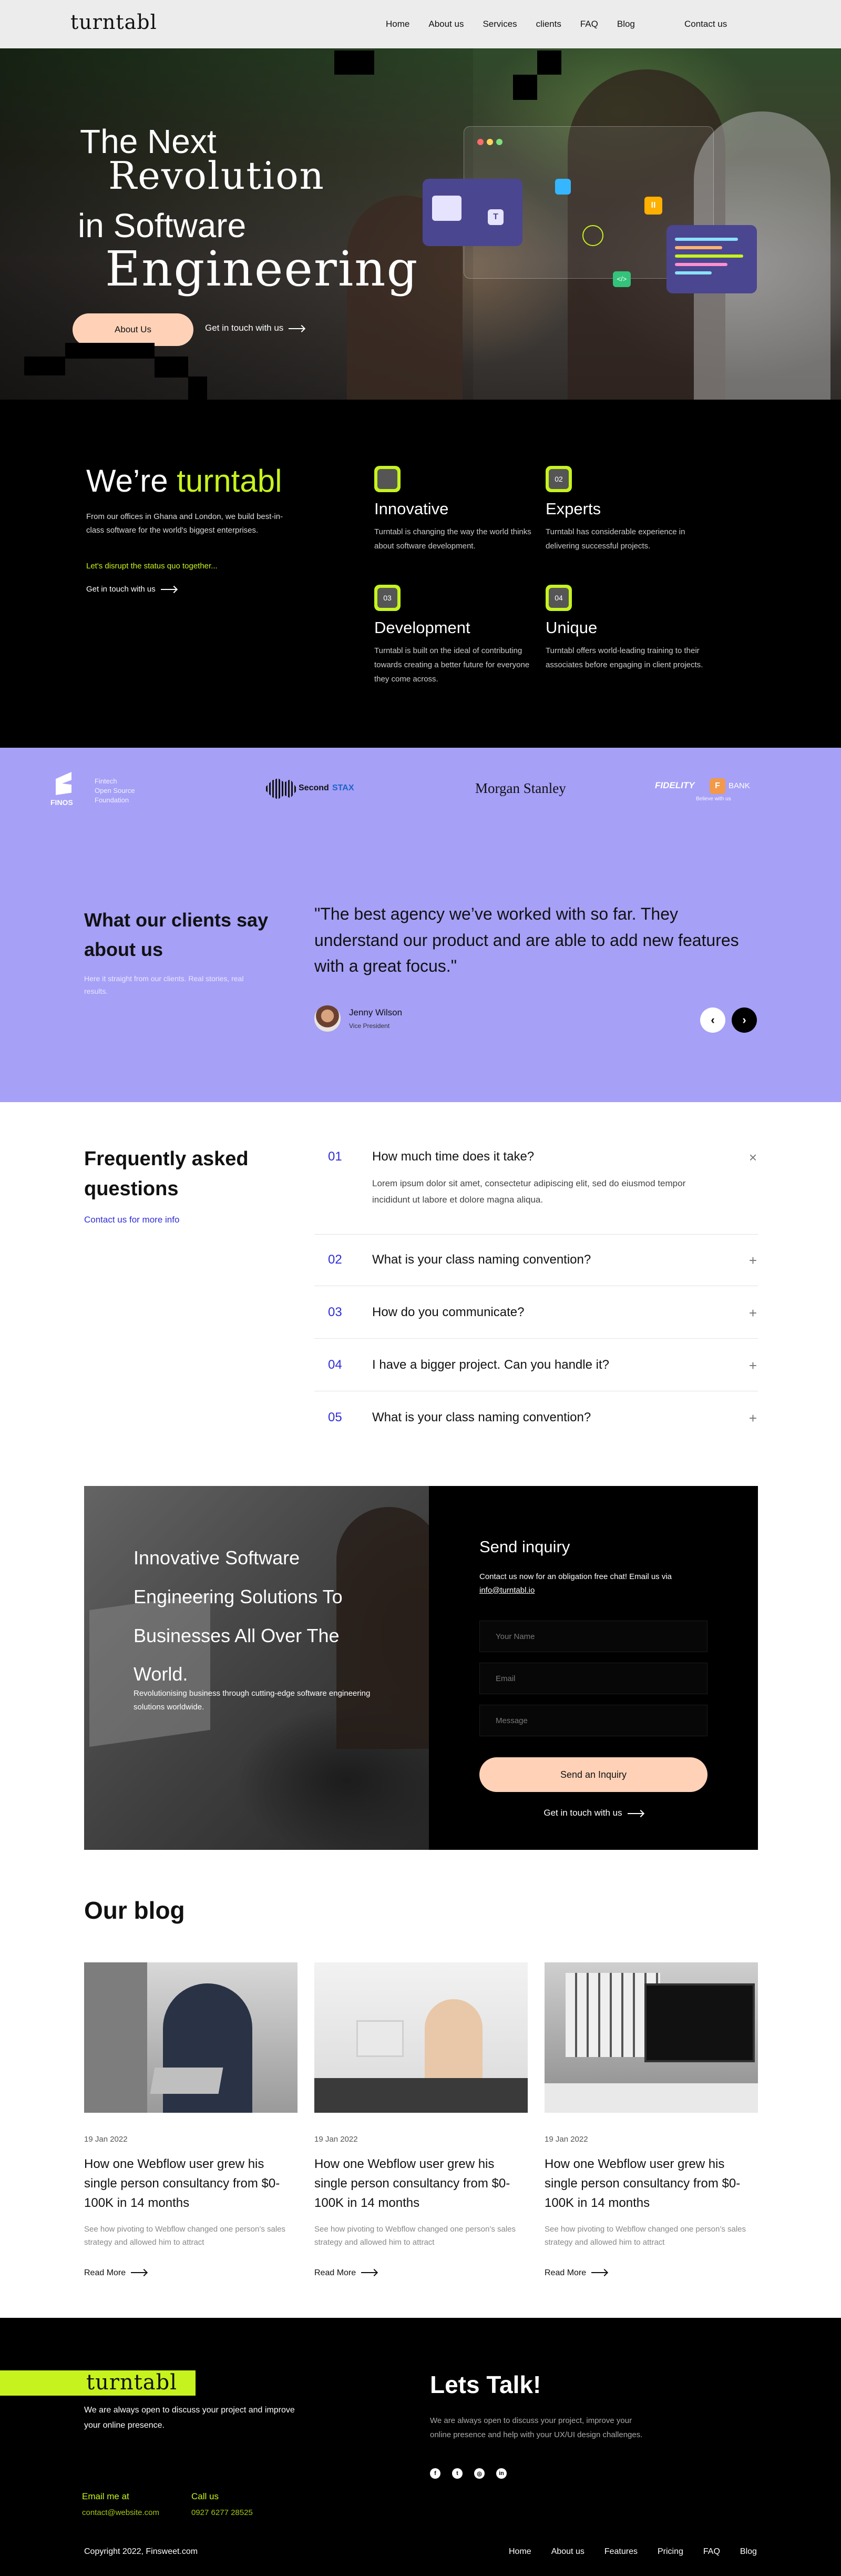 This screenshot has height=2576, width=841. I want to click on faq-number: 01, so click(335, 1156).